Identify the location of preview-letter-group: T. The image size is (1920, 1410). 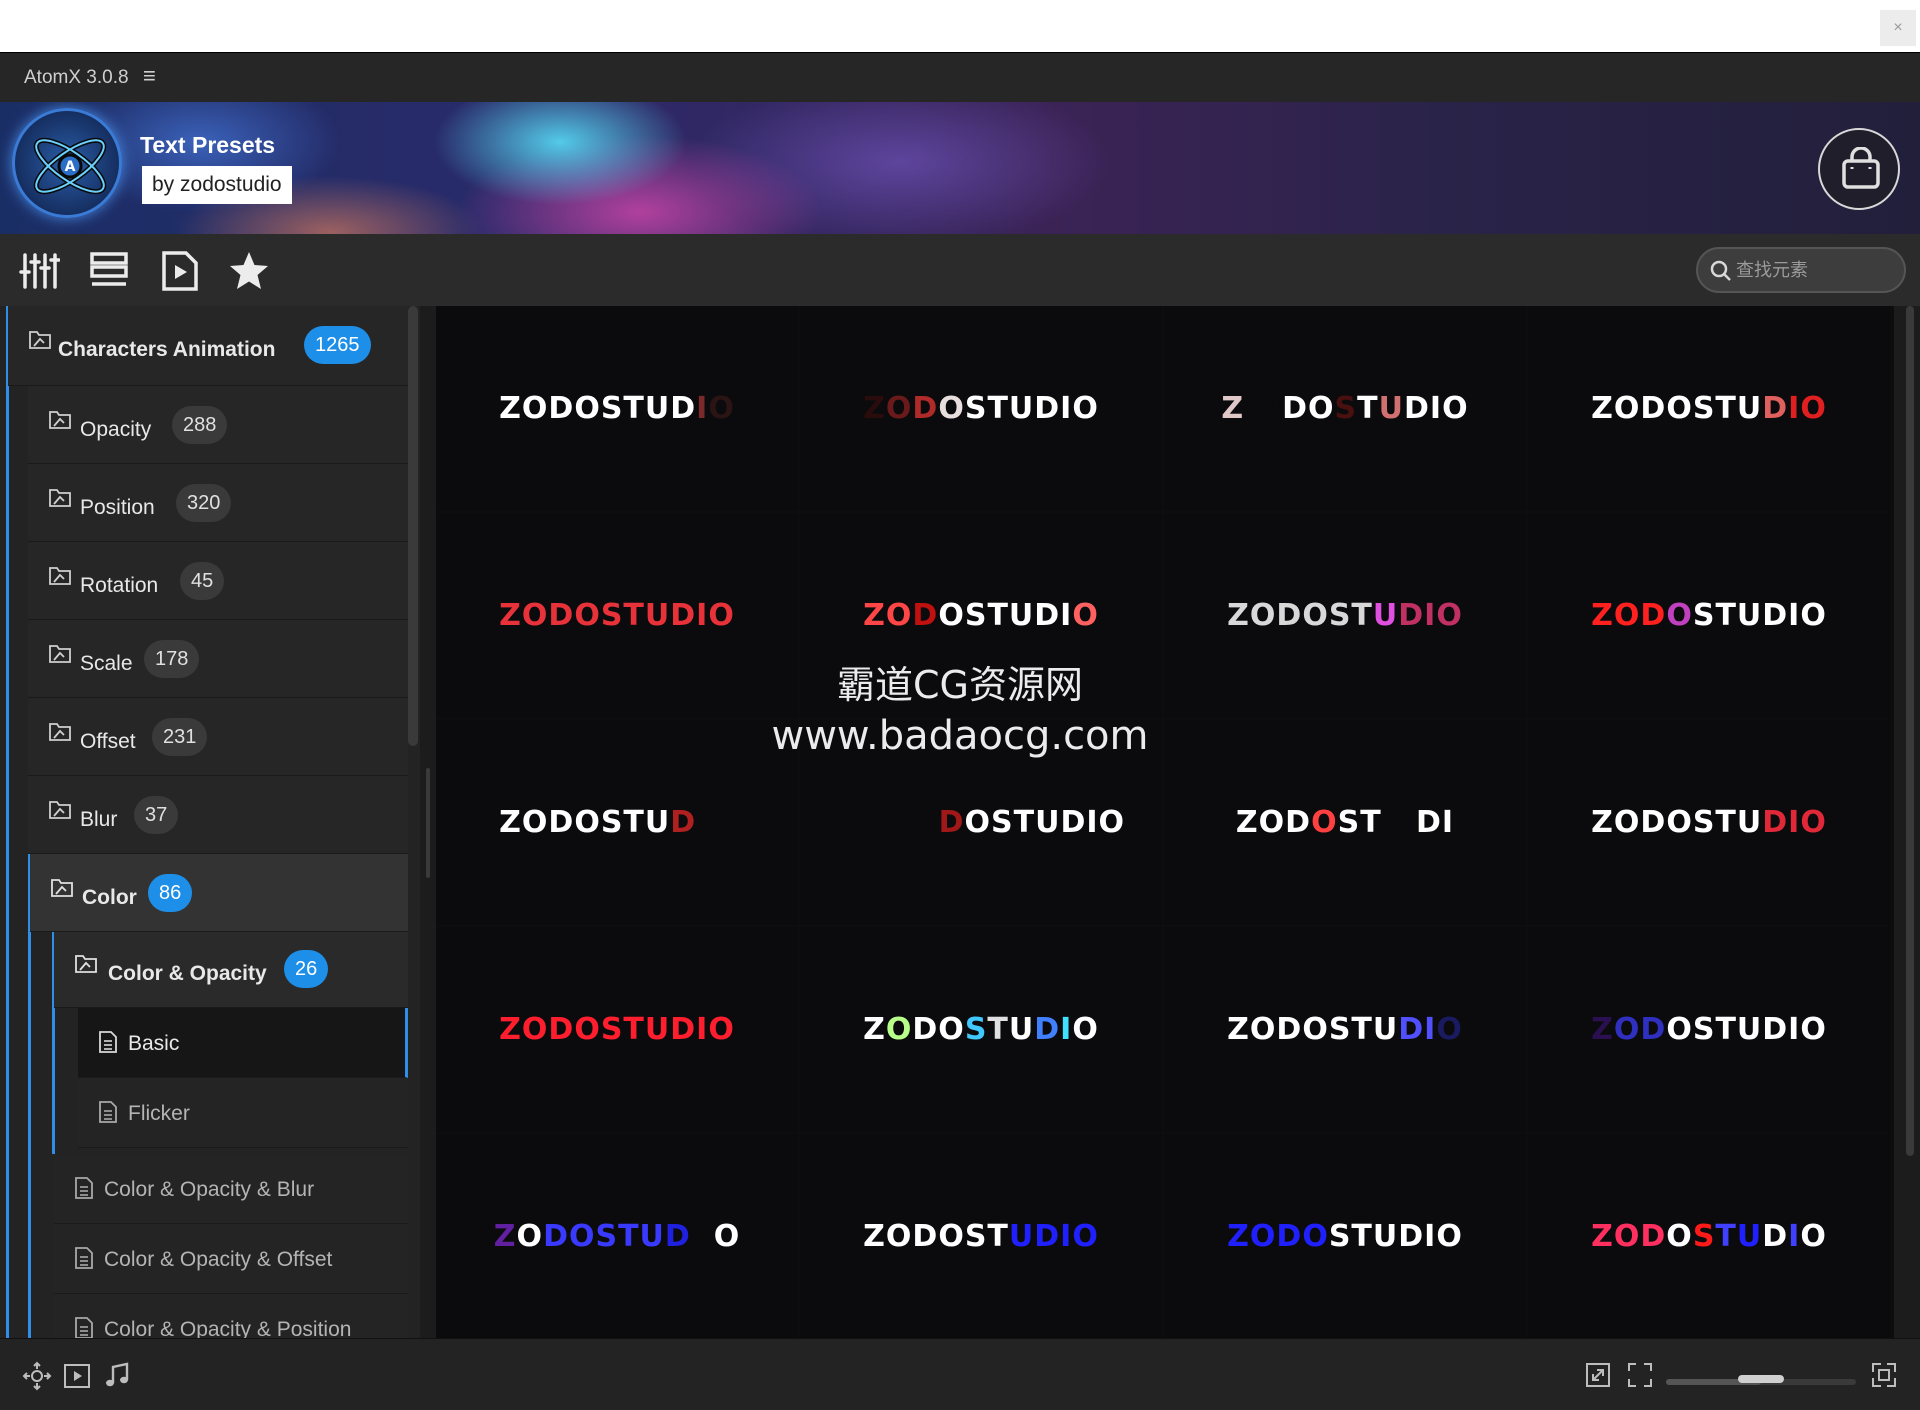
(998, 1029).